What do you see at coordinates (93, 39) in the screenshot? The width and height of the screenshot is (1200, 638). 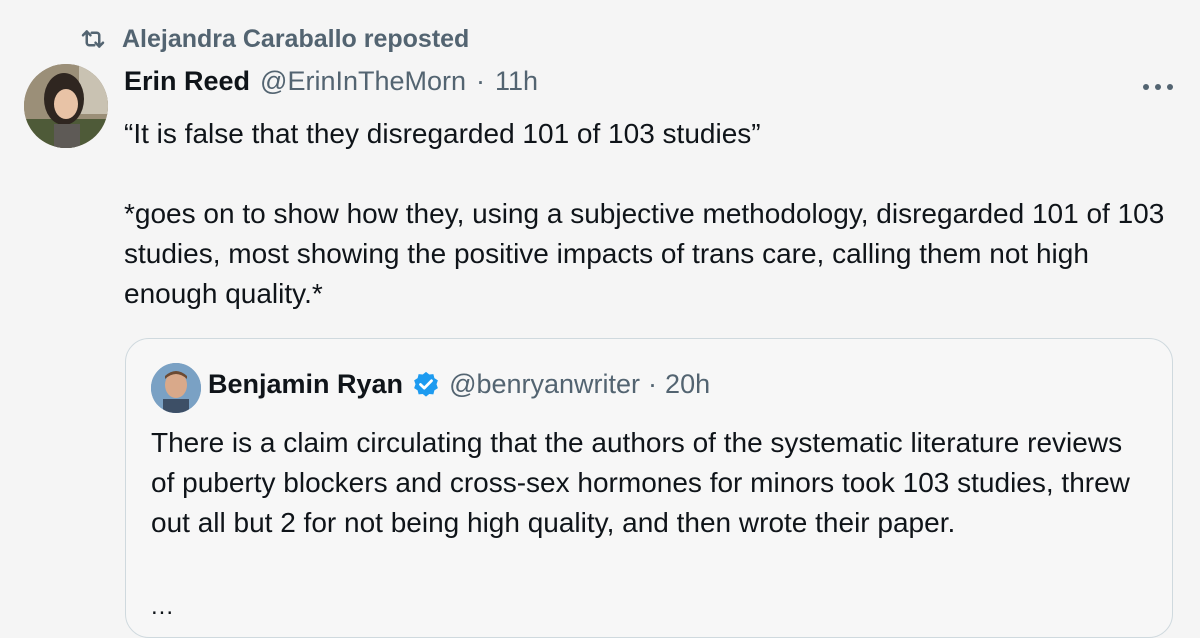 I see `repost-icon` at bounding box center [93, 39].